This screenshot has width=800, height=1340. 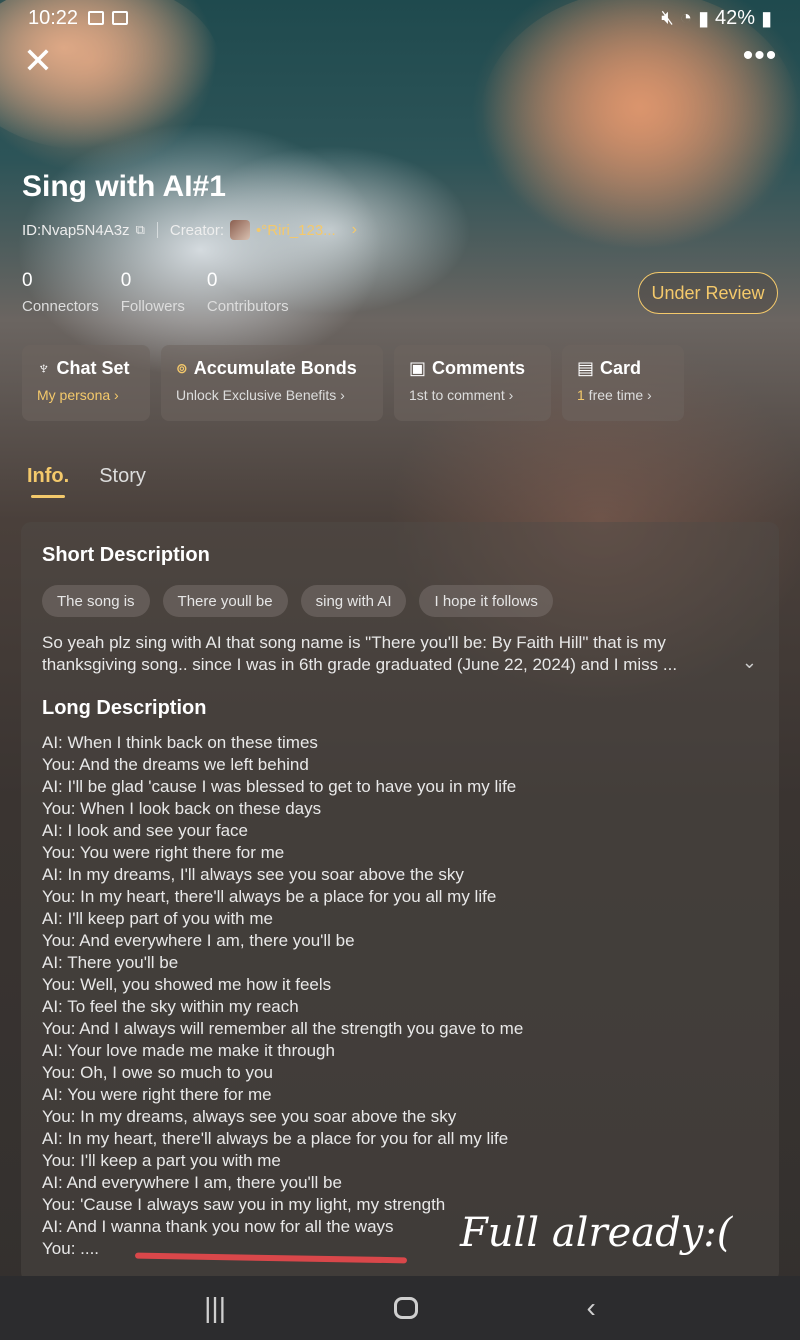 What do you see at coordinates (586, 368) in the screenshot?
I see `card-icon: ▤` at bounding box center [586, 368].